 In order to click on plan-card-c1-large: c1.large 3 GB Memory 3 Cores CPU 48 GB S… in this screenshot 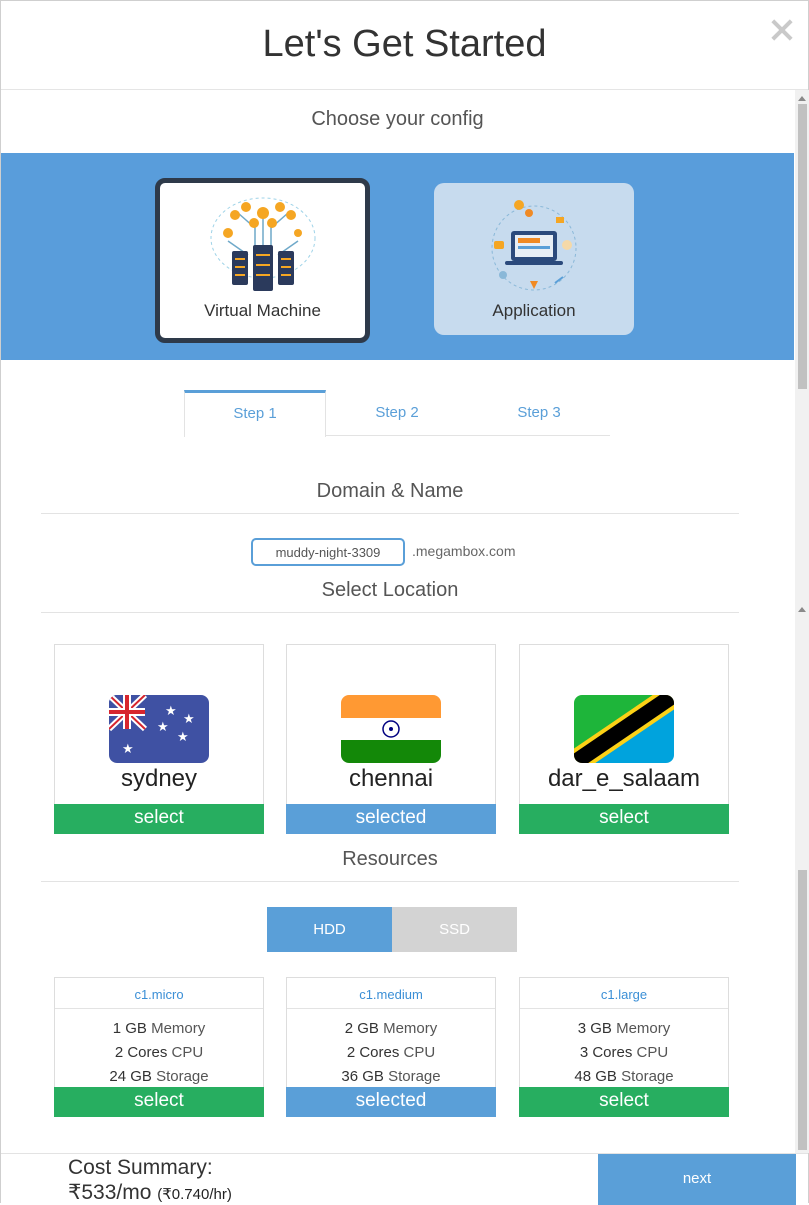, I will do `click(624, 1047)`.